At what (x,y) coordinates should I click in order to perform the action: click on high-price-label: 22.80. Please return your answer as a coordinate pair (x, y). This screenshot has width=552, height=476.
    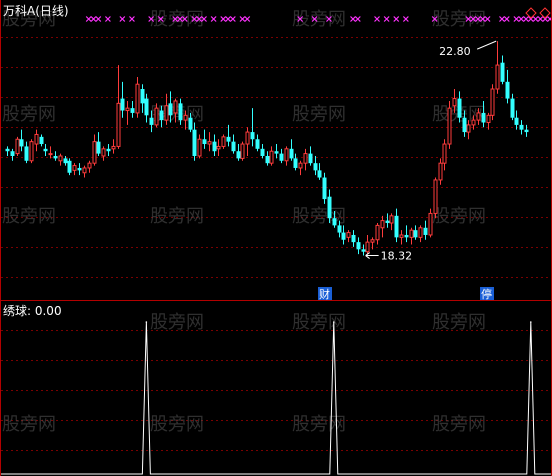
    Looking at the image, I should click on (455, 51).